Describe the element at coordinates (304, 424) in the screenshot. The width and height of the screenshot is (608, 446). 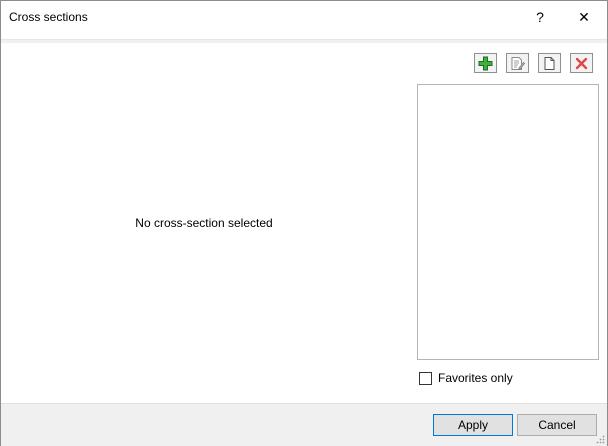
I see `dialog-footer: Apply Cancel` at that location.